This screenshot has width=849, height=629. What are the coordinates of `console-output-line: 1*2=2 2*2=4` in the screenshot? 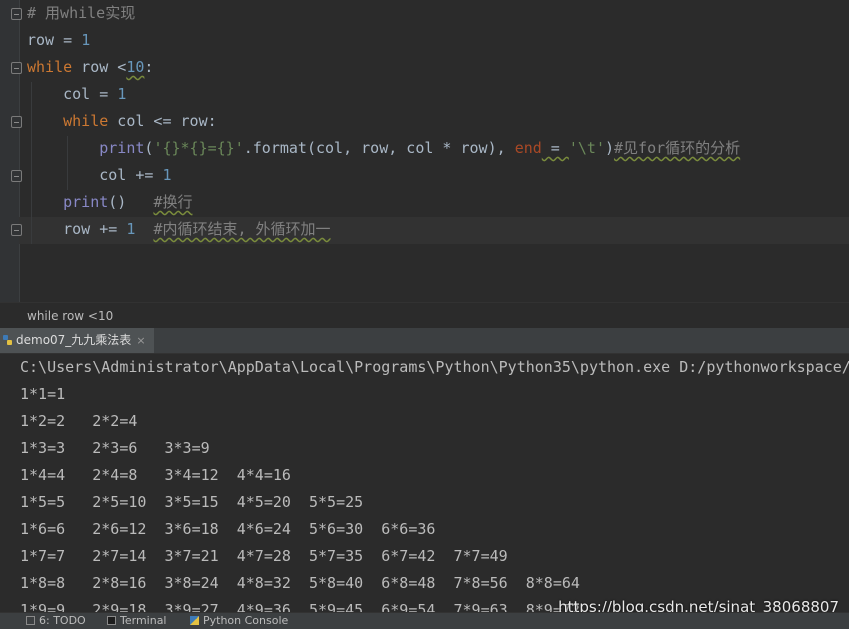 It's located at (79, 421).